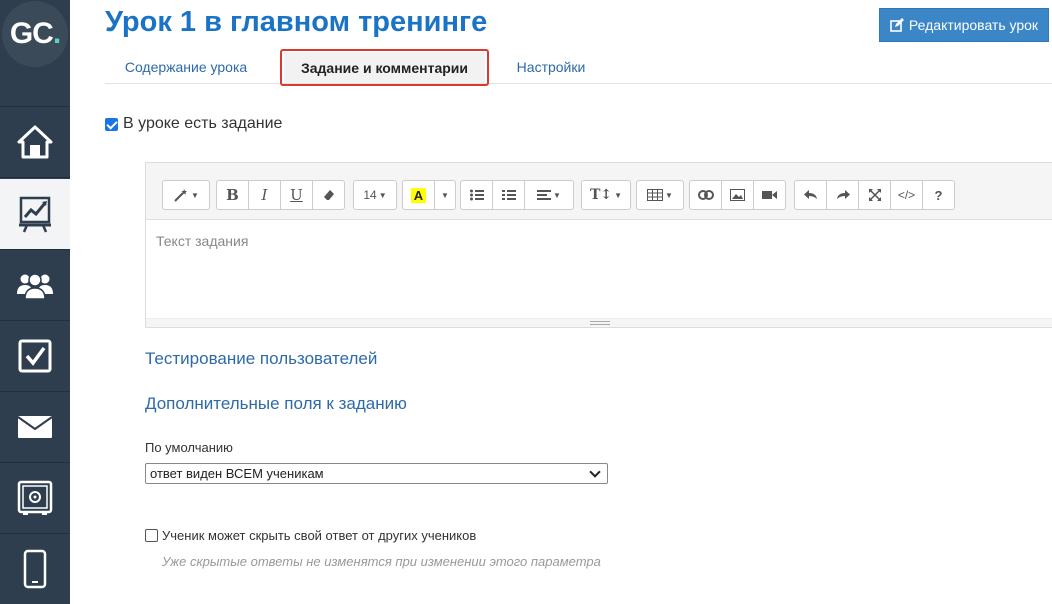  What do you see at coordinates (606, 195) in the screenshot?
I see `line-height-dropdown: T↕ ▼` at bounding box center [606, 195].